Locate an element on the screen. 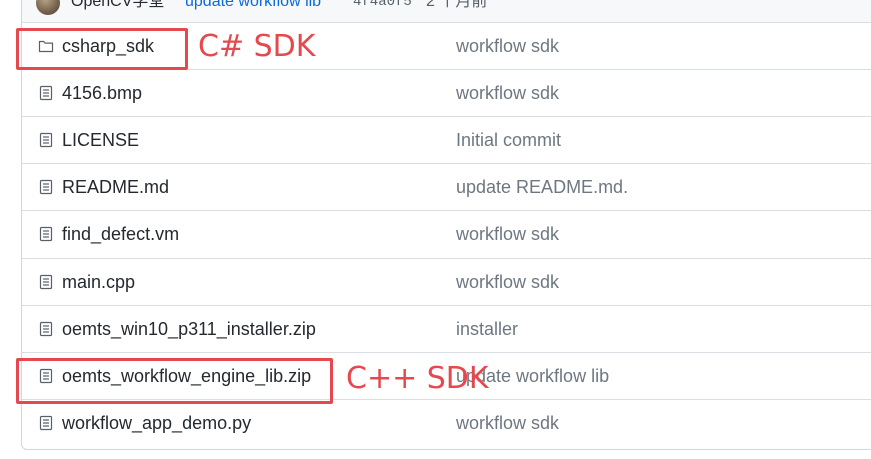 This screenshot has height=459, width=871. avatar is located at coordinates (48, 7).